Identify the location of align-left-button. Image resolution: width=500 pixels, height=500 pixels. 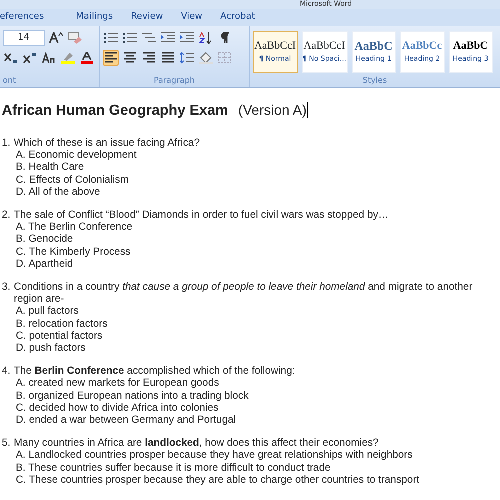
(111, 58).